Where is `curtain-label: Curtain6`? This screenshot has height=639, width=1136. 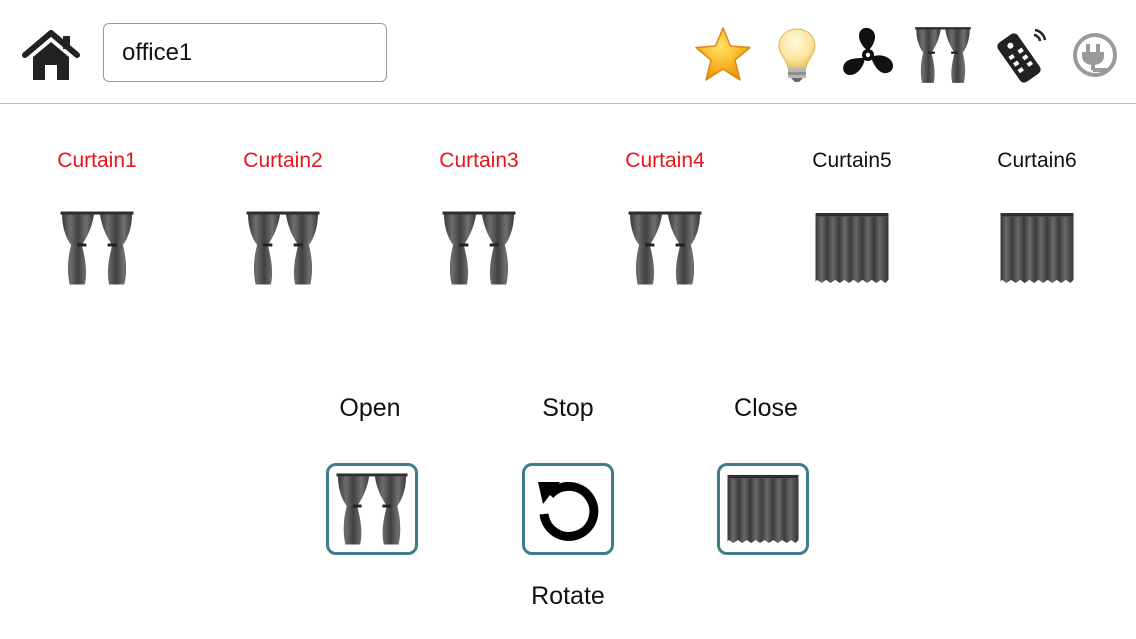 curtain-label: Curtain6 is located at coordinates (1037, 160).